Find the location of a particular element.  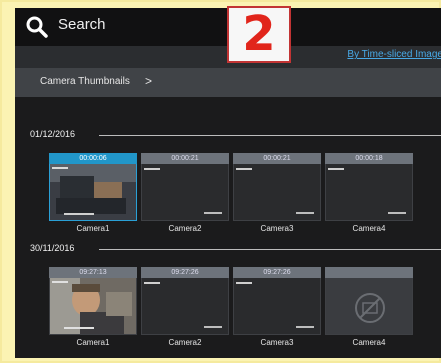

no-image-icon is located at coordinates (370, 308).